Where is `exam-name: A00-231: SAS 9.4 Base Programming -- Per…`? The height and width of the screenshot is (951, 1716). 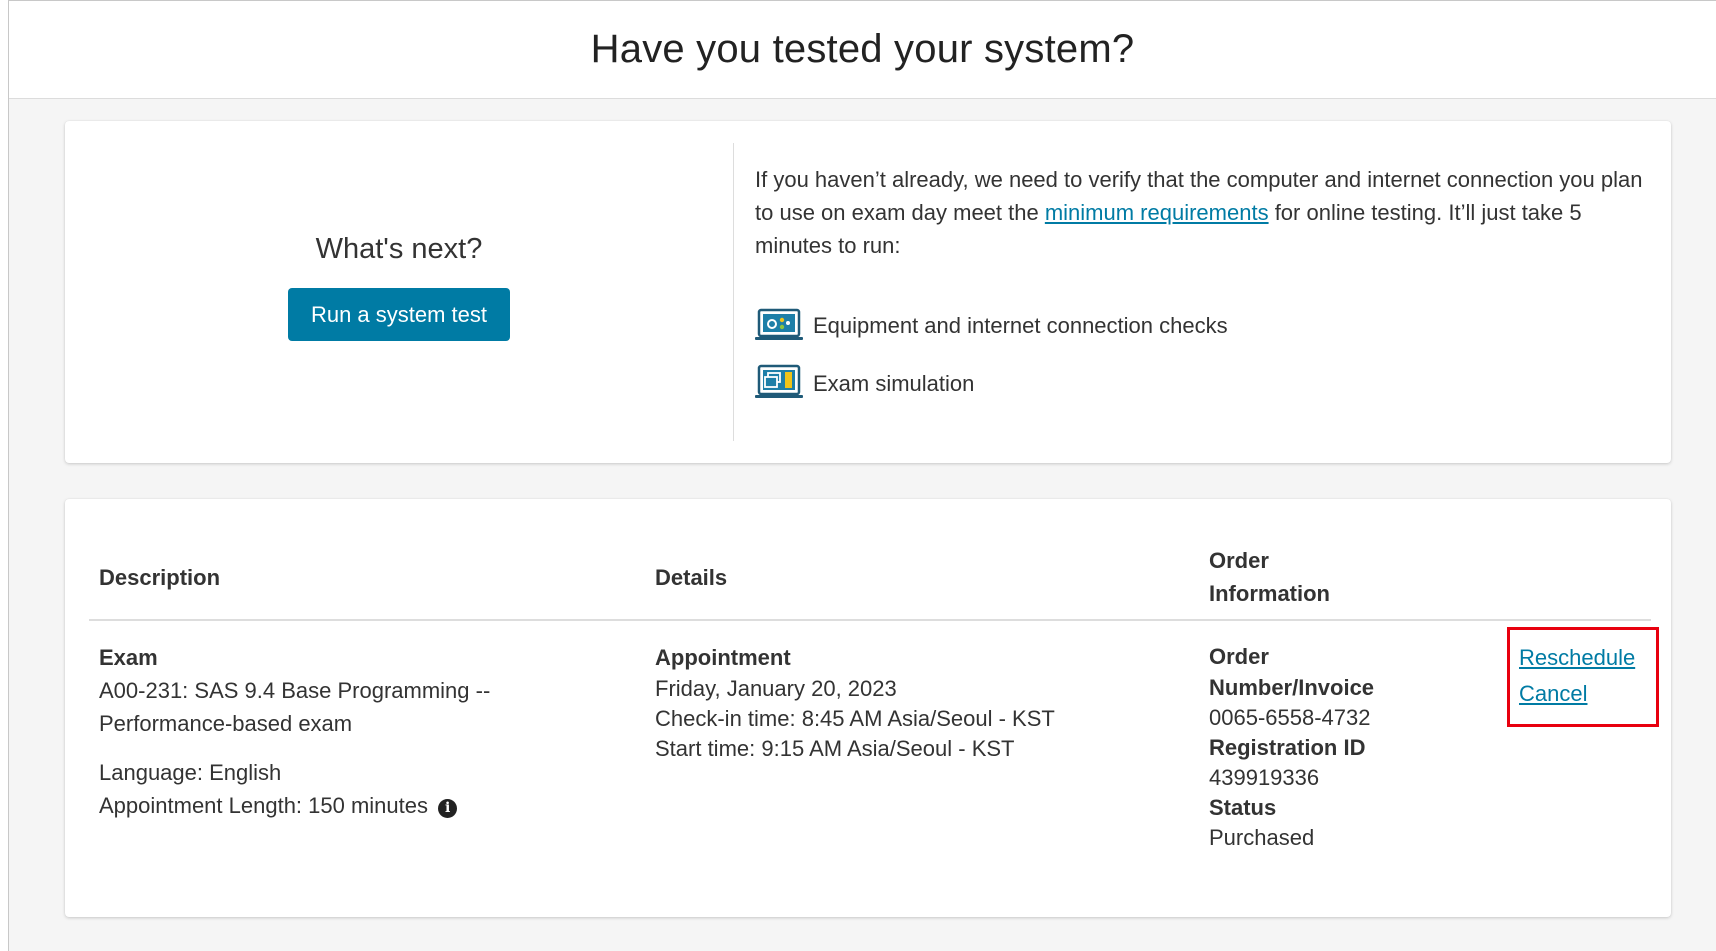
exam-name: A00-231: SAS 9.4 Base Programming -- Per… is located at coordinates (295, 707).